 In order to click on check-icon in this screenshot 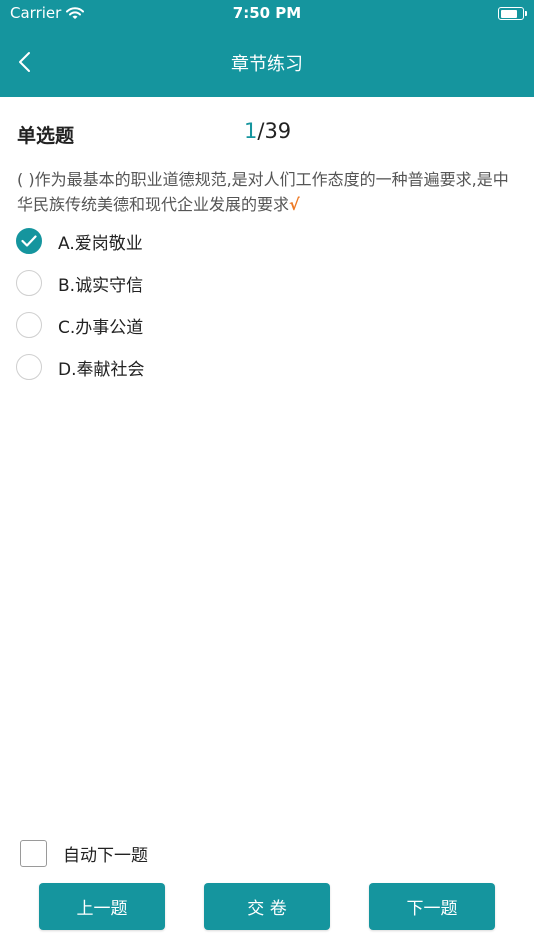, I will do `click(29, 241)`.